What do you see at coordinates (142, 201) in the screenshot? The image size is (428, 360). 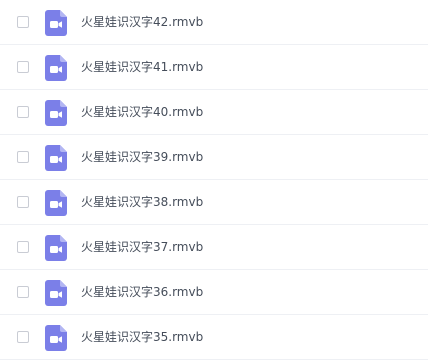 I see `file-name: 火星娃识汉字38.rmvb` at bounding box center [142, 201].